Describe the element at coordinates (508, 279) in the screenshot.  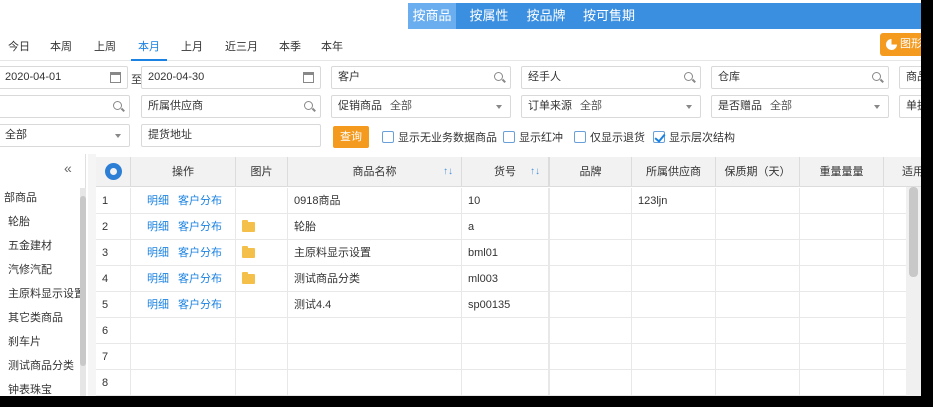
I see `table-row: 4 明细 客户分布 测试商品分类 ml003` at that location.